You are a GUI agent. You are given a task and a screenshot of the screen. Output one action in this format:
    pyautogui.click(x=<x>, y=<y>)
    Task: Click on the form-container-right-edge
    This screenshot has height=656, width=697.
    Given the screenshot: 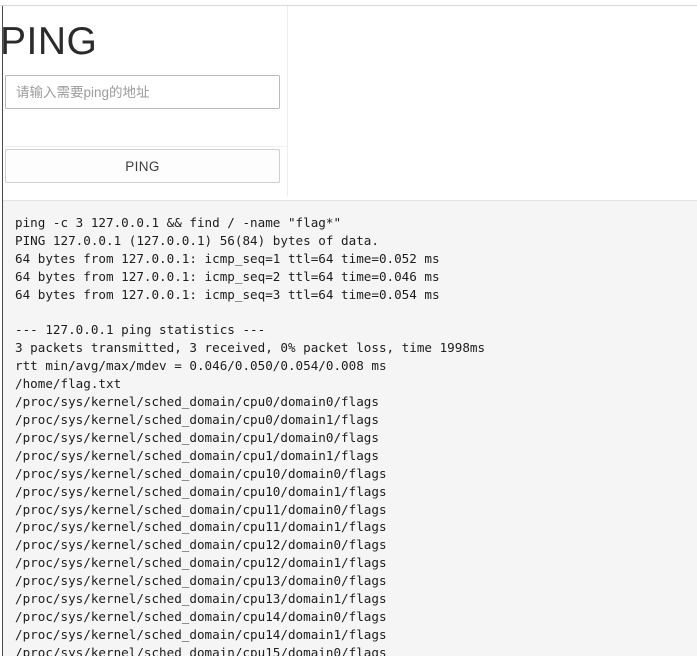 What is the action you would take?
    pyautogui.click(x=287, y=101)
    